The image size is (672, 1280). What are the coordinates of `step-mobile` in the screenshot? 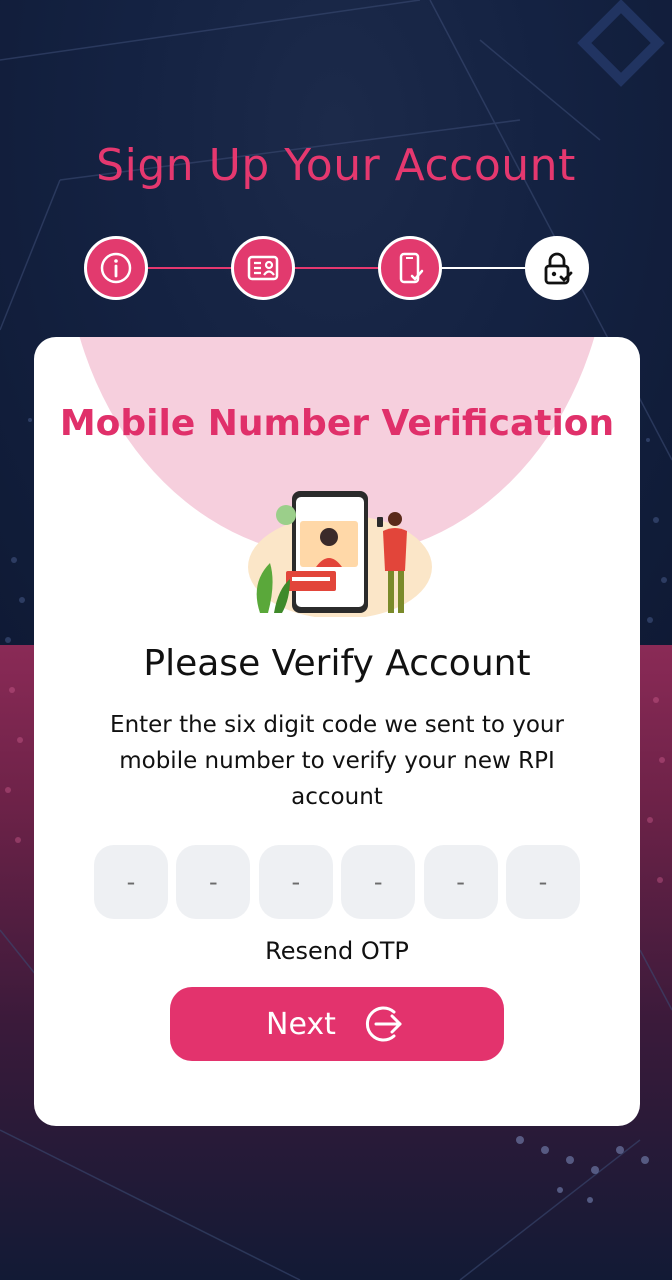 It's located at (410, 268).